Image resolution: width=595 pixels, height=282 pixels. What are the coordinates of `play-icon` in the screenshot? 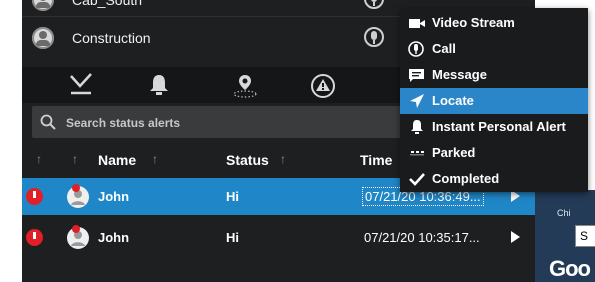 It's located at (515, 237).